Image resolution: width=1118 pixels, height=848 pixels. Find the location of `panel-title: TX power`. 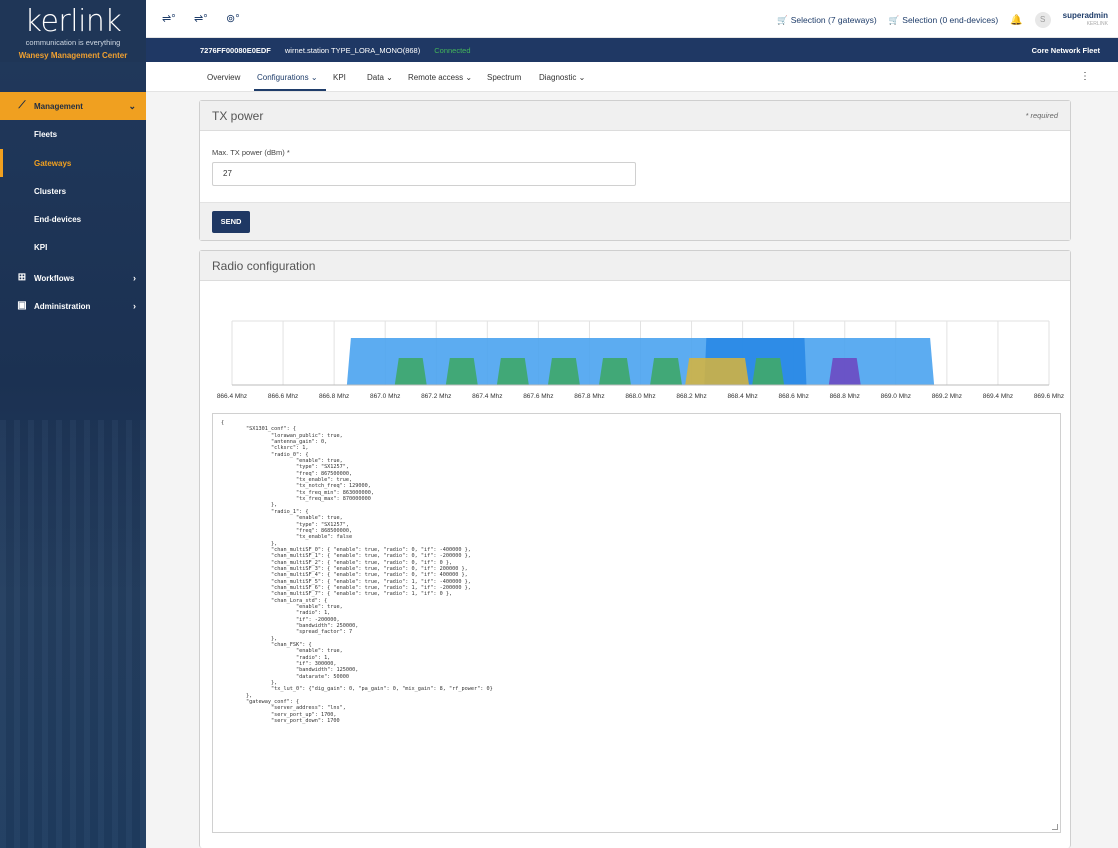

panel-title: TX power is located at coordinates (238, 116).